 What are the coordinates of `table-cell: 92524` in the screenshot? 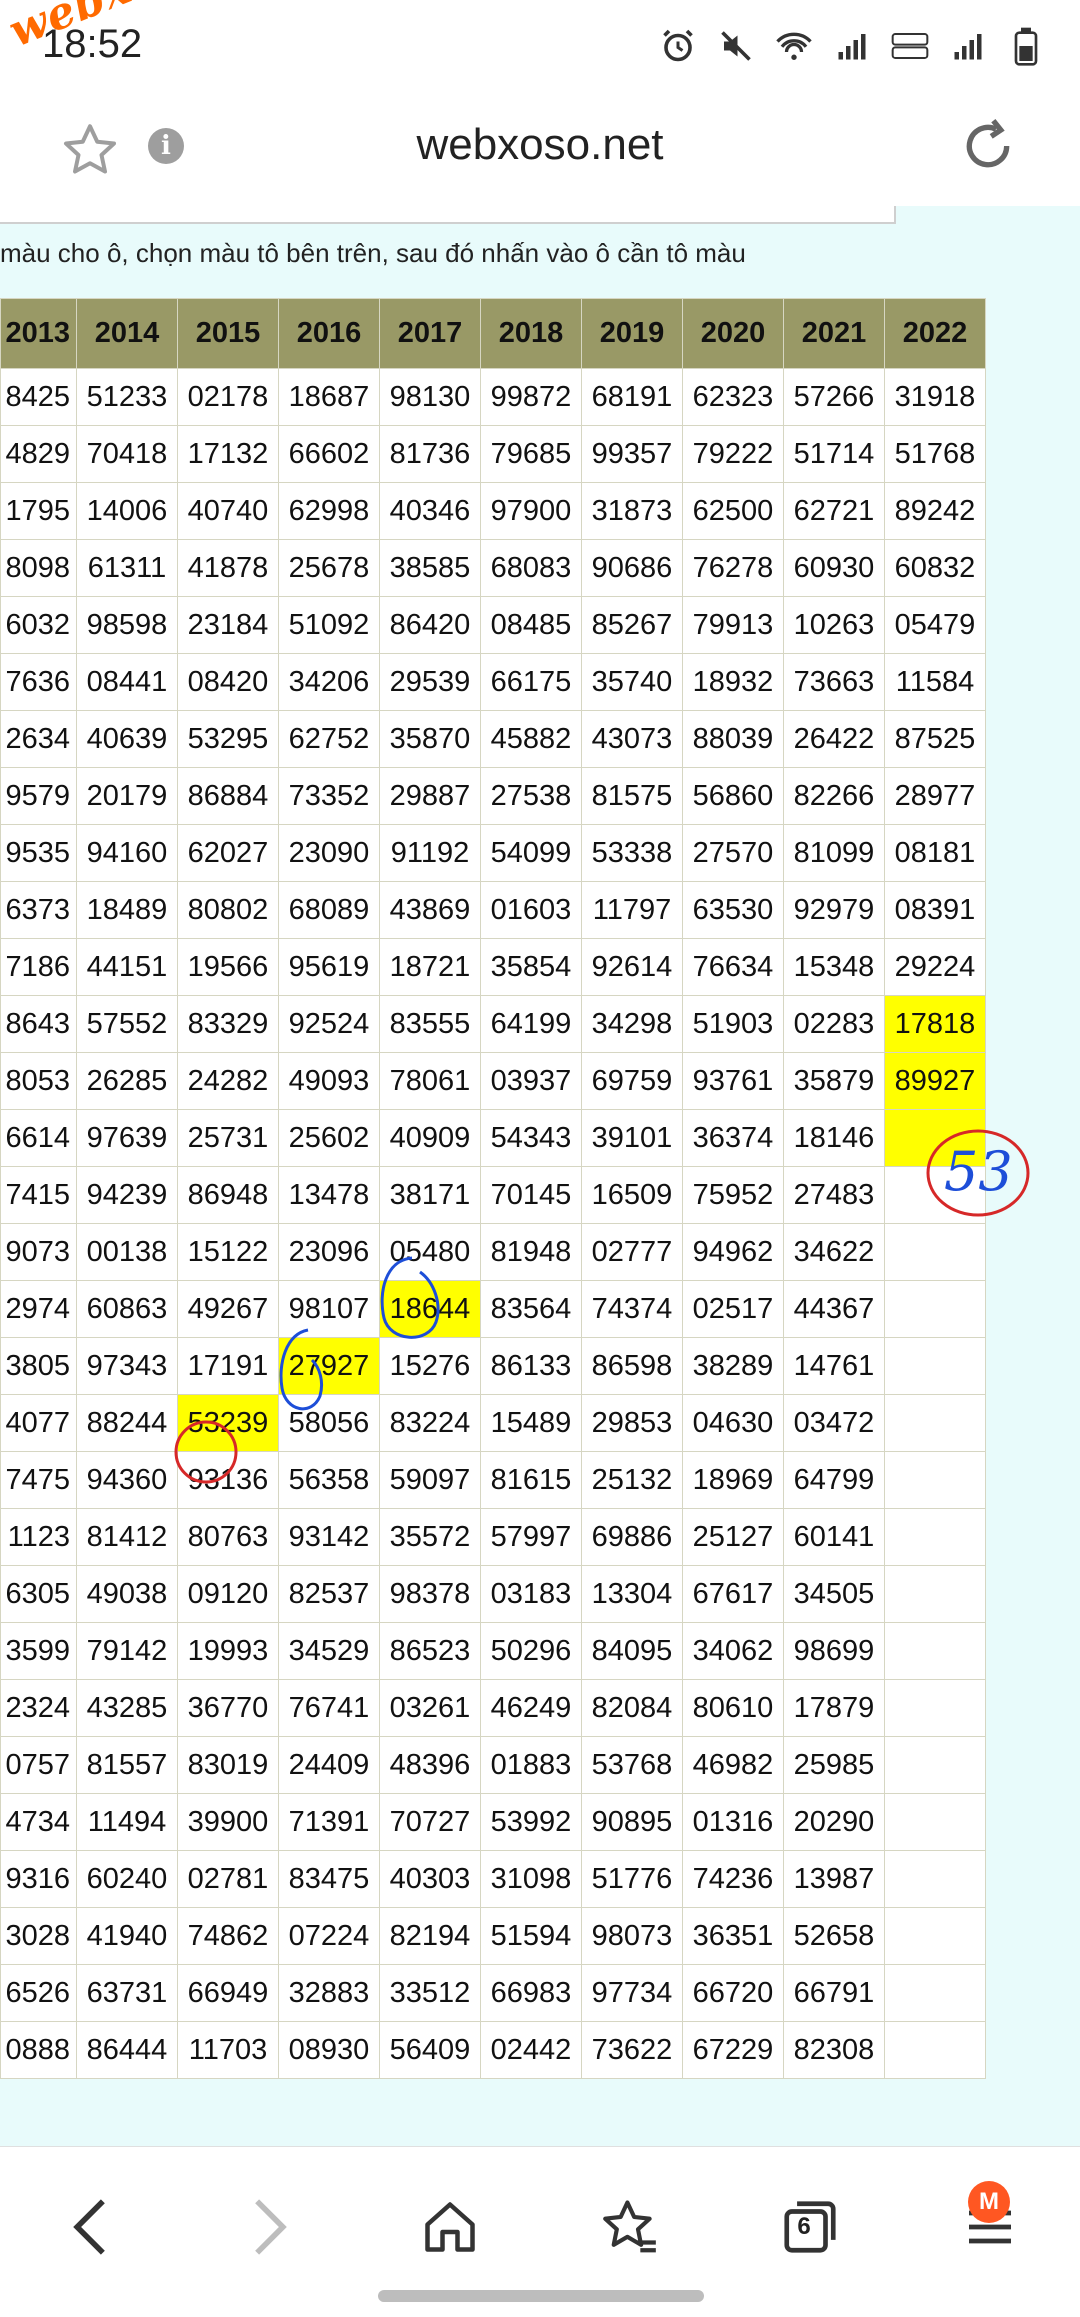 It's located at (329, 1024).